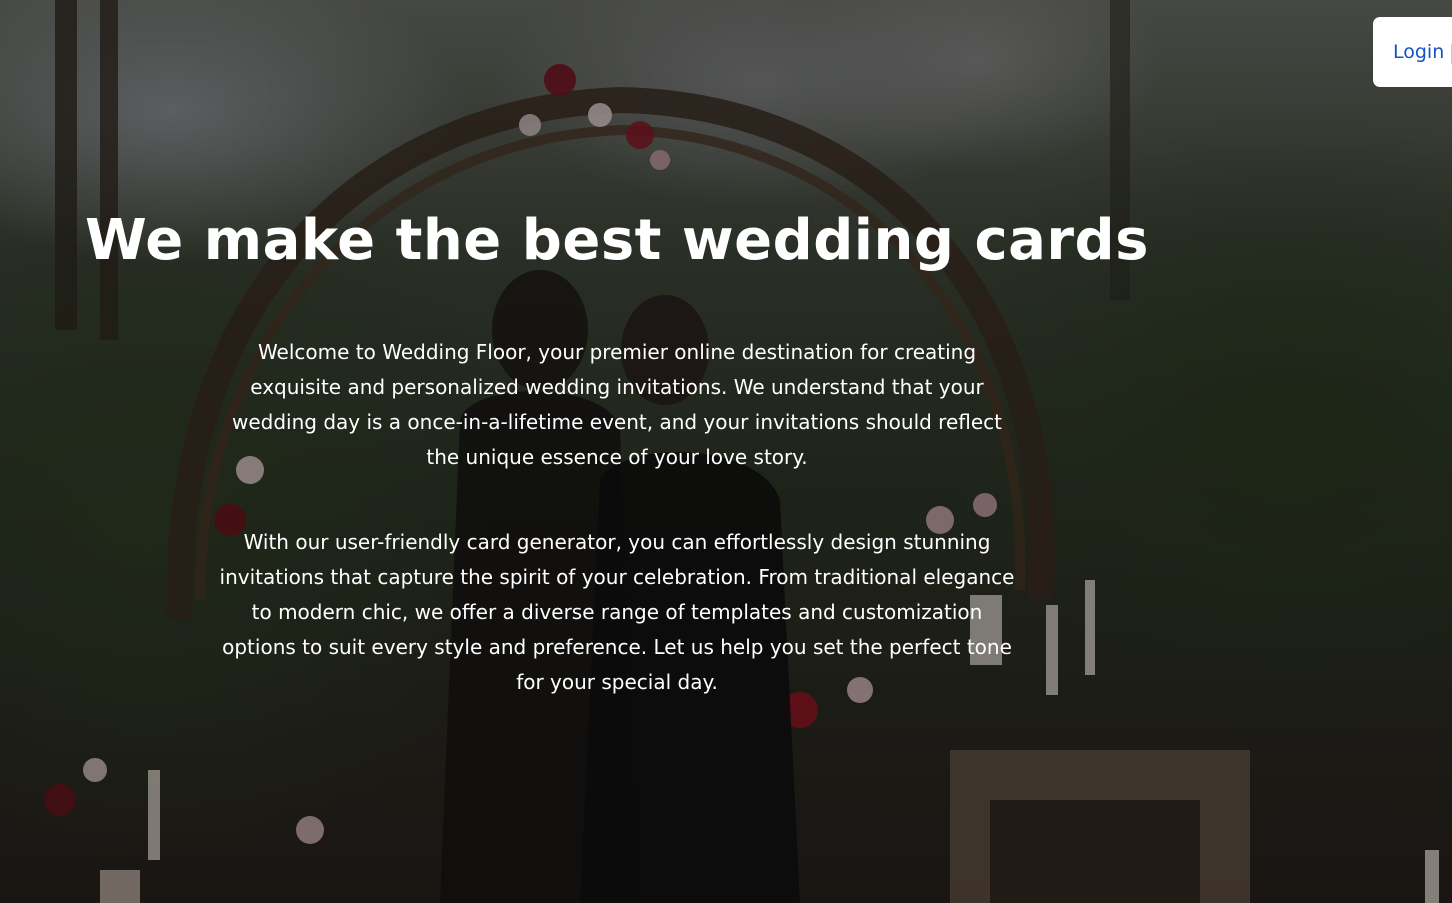 The image size is (1452, 903). I want to click on auth-menu: Login |, so click(1412, 52).